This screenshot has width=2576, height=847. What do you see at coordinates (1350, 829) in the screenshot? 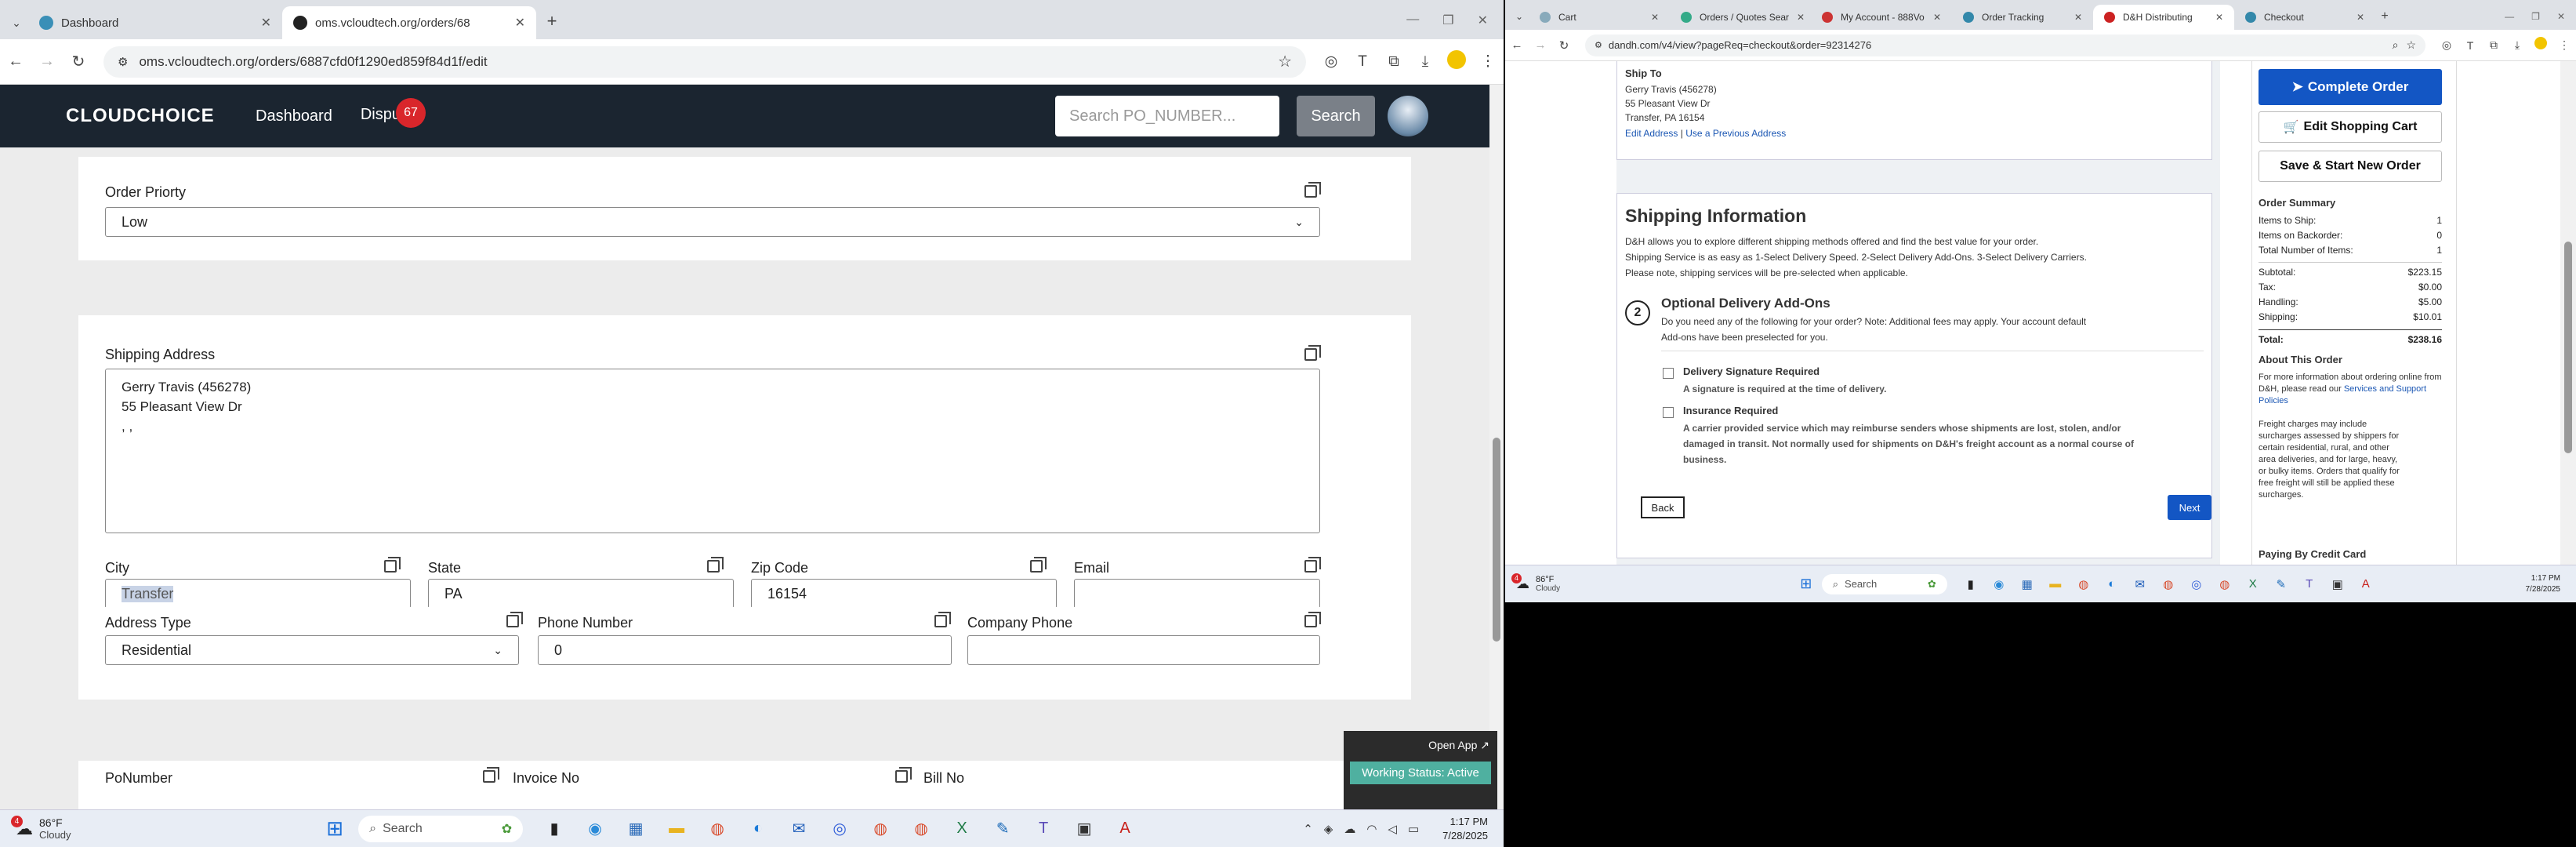
I see `tray-cloud-icon: ☁` at bounding box center [1350, 829].